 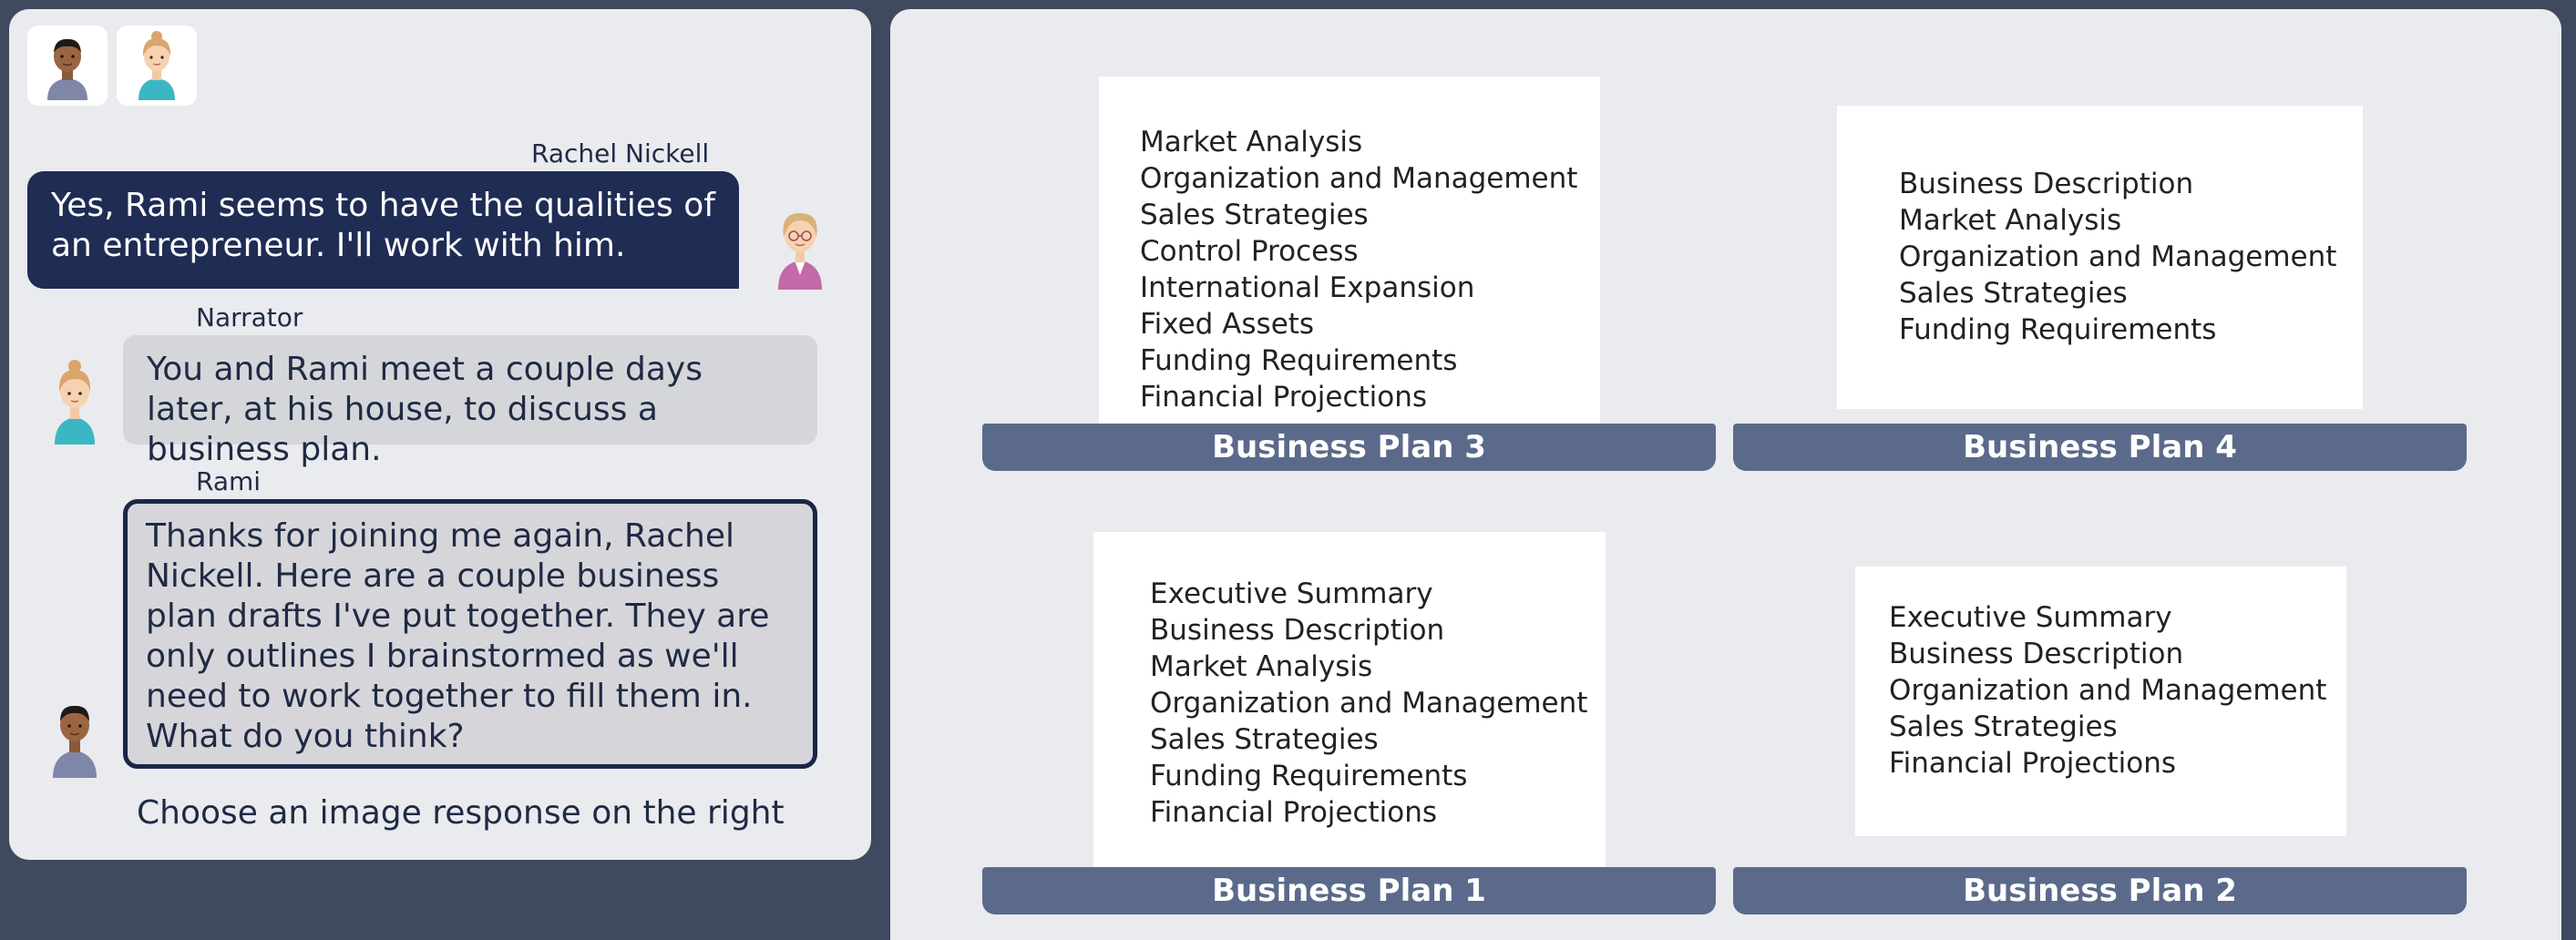 What do you see at coordinates (1307, 287) in the screenshot?
I see `plan-item: International Expansion` at bounding box center [1307, 287].